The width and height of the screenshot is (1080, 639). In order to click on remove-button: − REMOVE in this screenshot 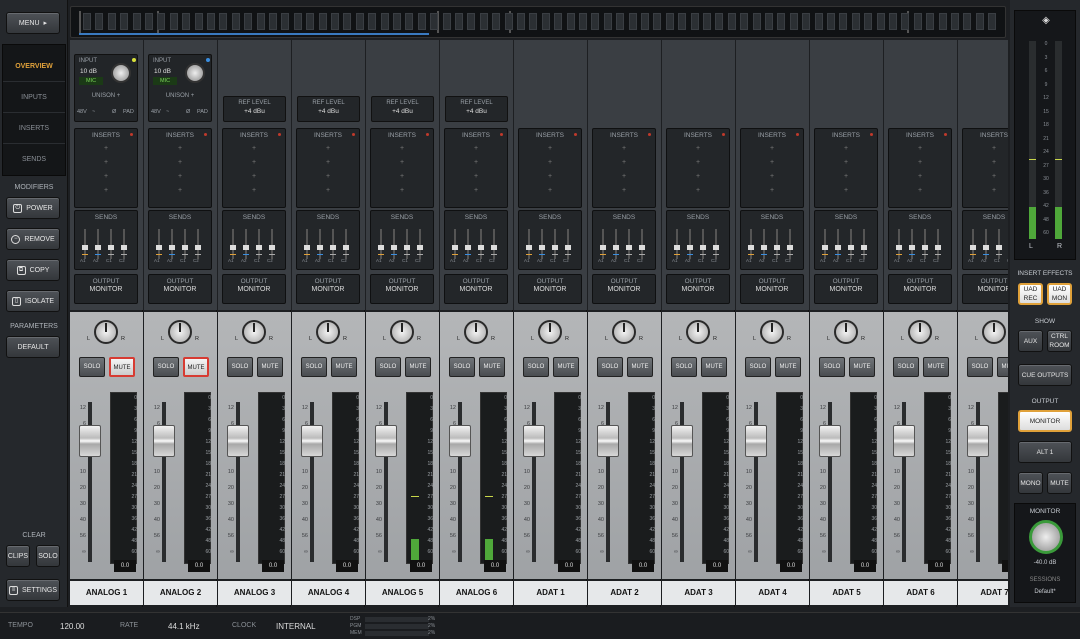, I will do `click(33, 239)`.